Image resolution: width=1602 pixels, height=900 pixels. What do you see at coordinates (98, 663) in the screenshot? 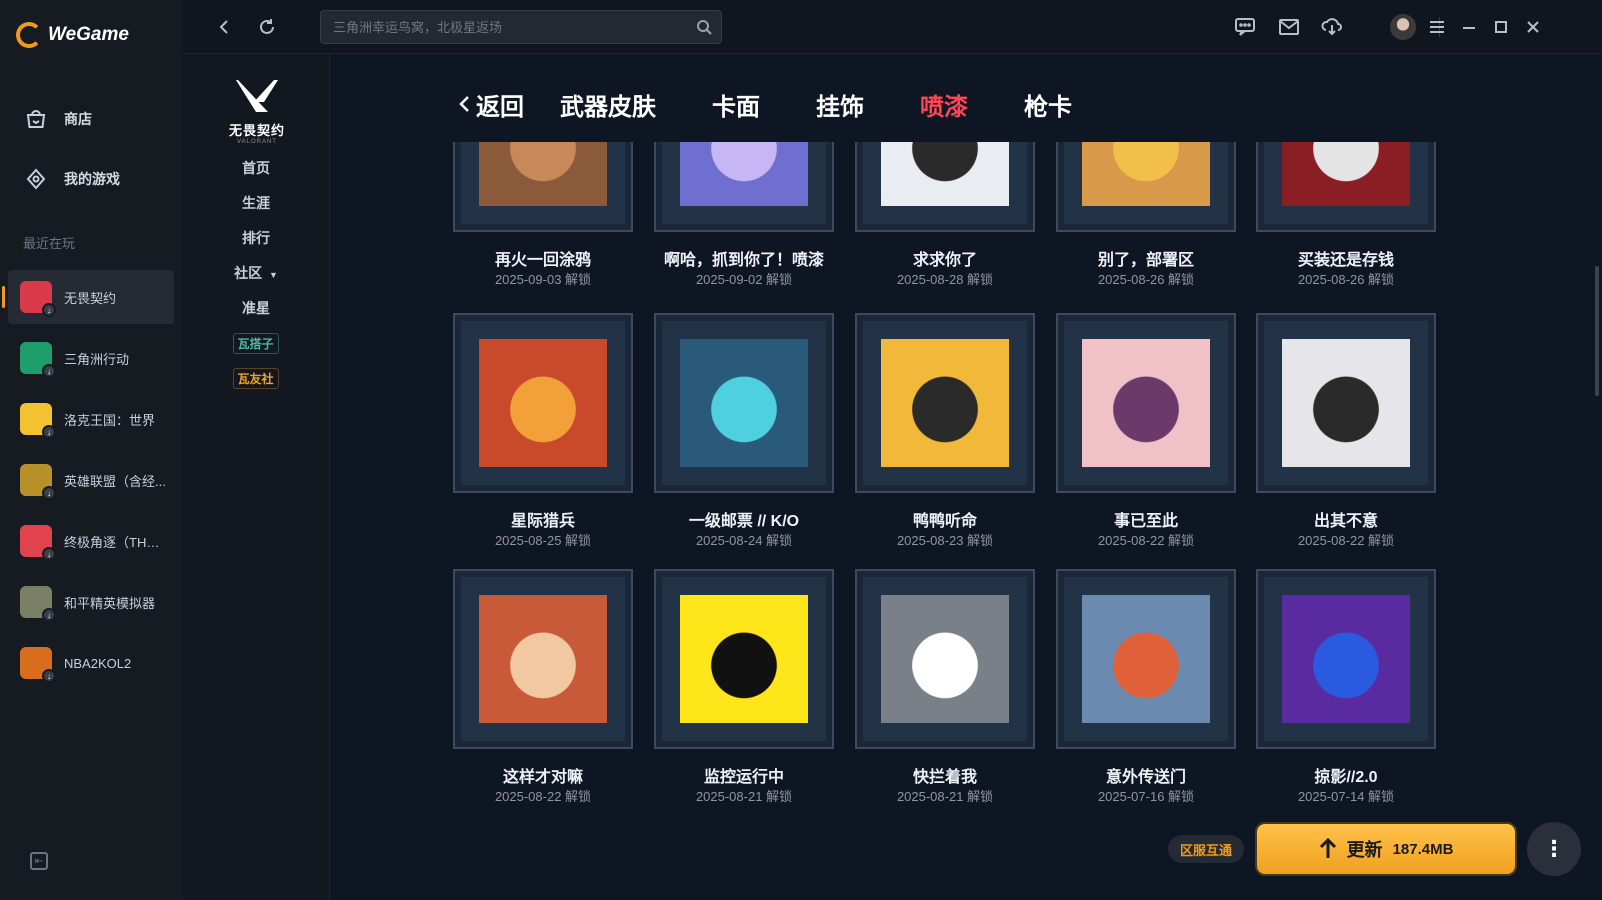
I see `game-name: NBA2KOL2` at bounding box center [98, 663].